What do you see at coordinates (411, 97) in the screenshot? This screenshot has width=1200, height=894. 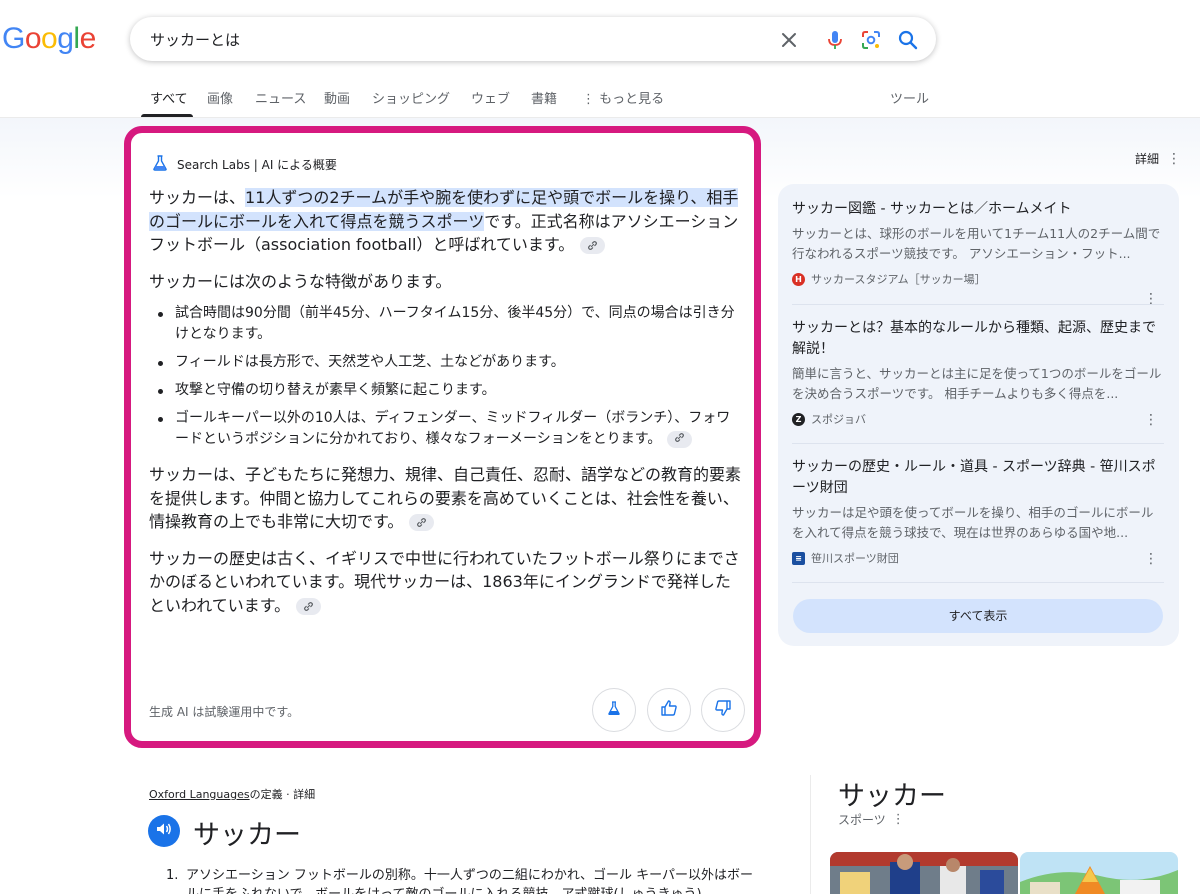 I see `tab-shopping: ショッピング` at bounding box center [411, 97].